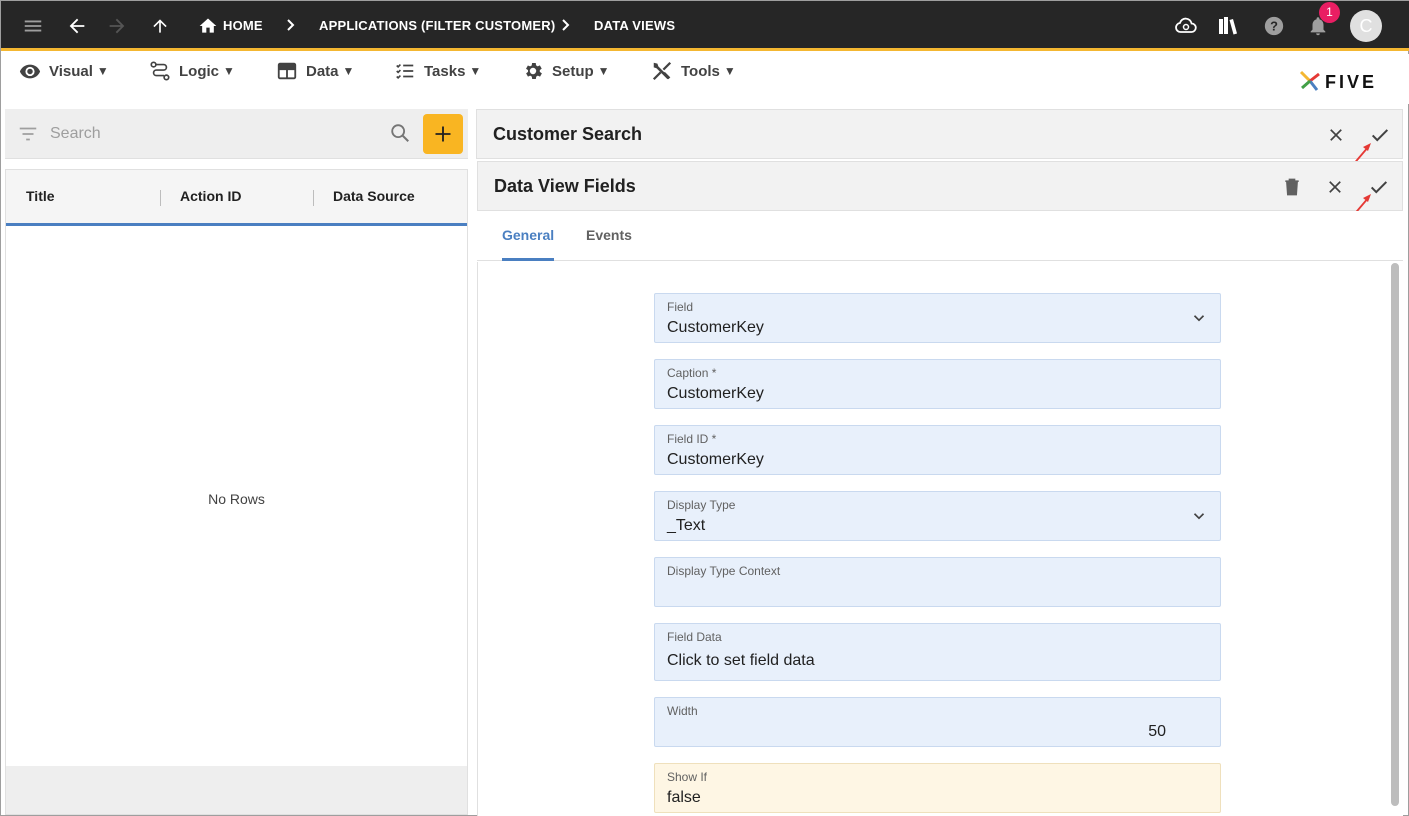  Describe the element at coordinates (715, 327) in the screenshot. I see `field-value: CustomerKey` at that location.